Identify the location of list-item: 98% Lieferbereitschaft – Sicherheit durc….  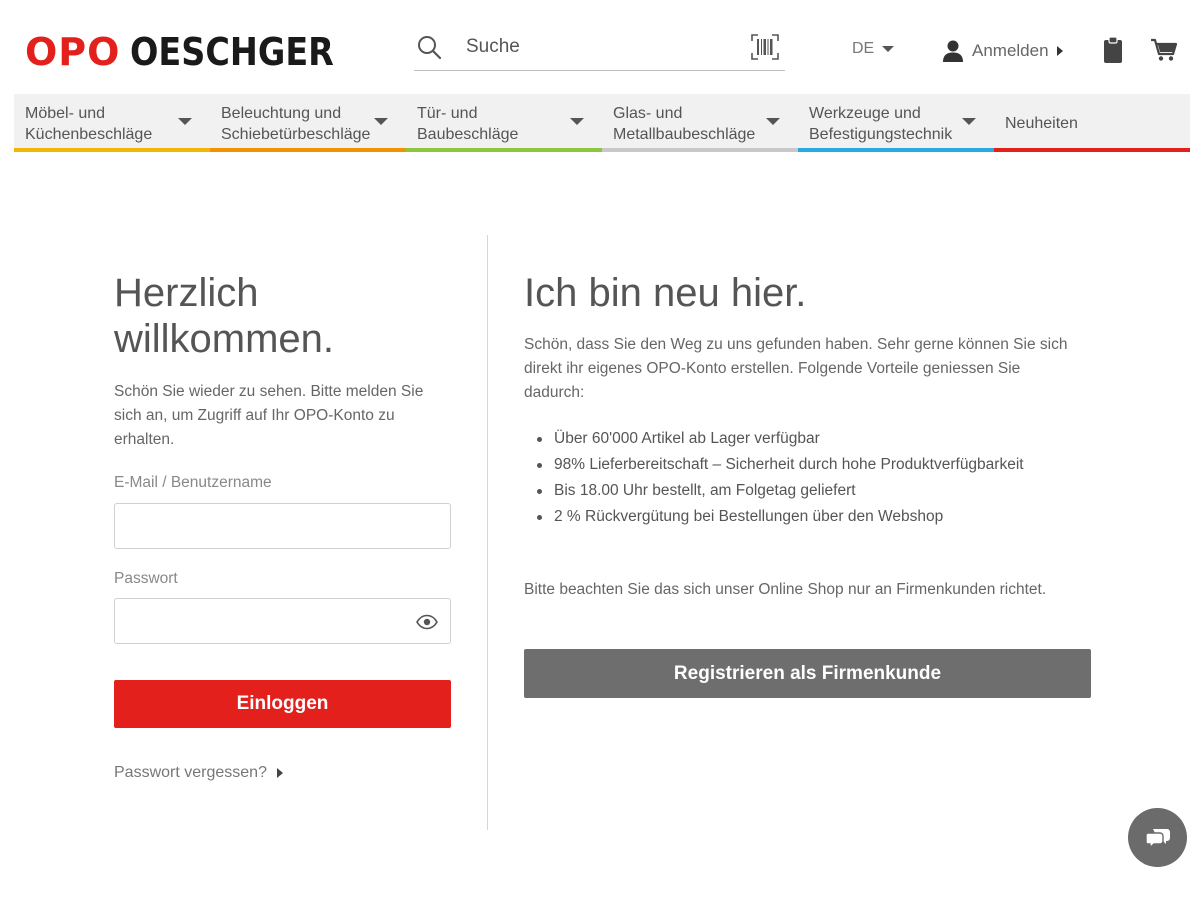
(814, 465).